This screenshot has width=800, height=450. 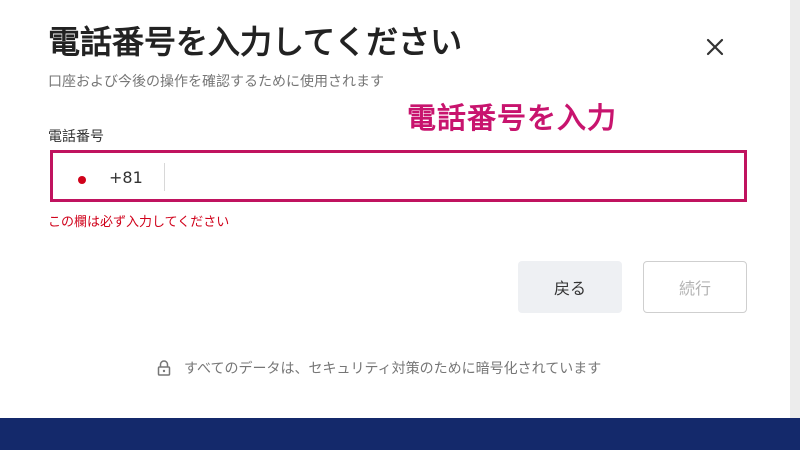 What do you see at coordinates (795, 209) in the screenshot?
I see `window-edge` at bounding box center [795, 209].